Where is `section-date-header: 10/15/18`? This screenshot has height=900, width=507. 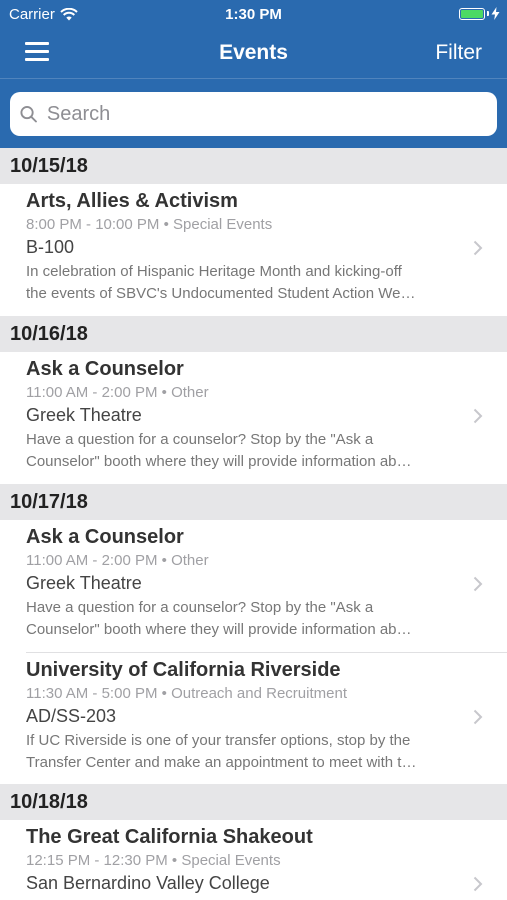 section-date-header: 10/15/18 is located at coordinates (253, 166).